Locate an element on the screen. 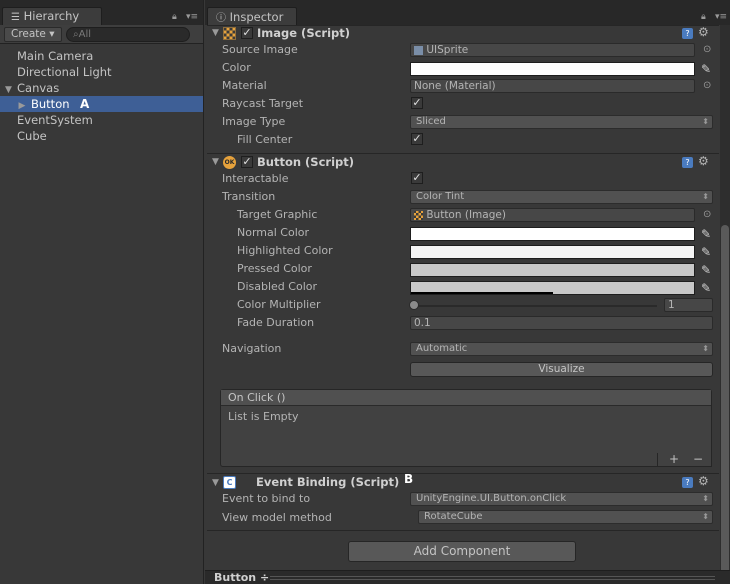  color-label: Color is located at coordinates (236, 67).